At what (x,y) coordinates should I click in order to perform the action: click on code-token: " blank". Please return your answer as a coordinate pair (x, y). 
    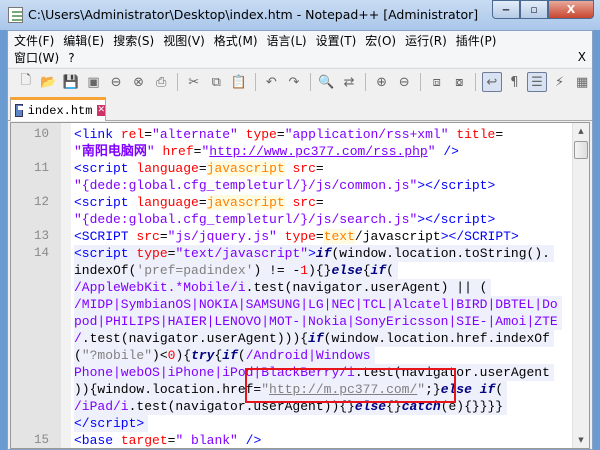
    Looking at the image, I should click on (210, 440).